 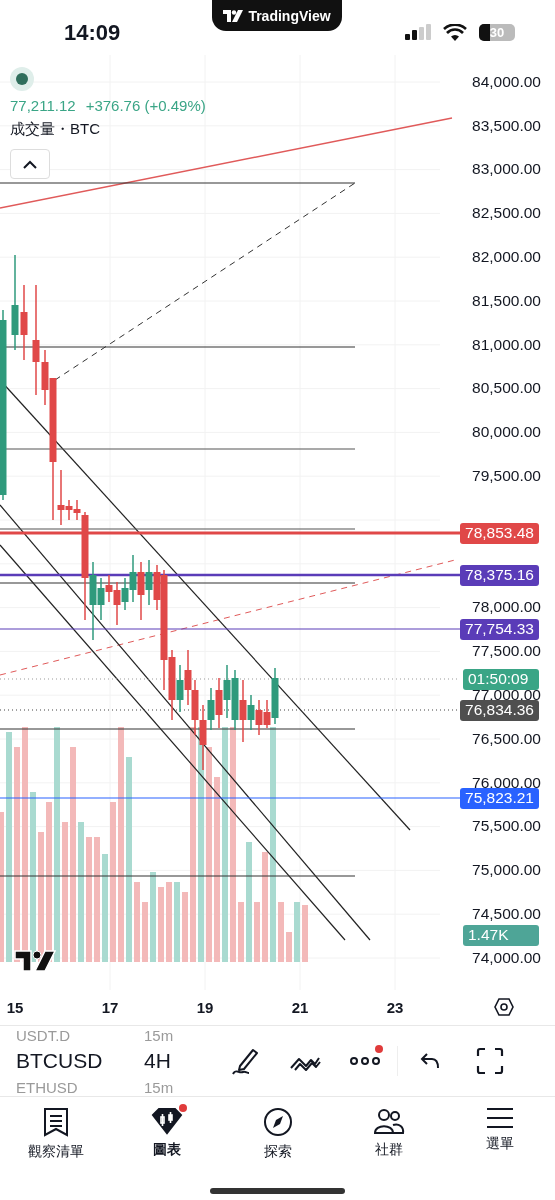 What do you see at coordinates (365, 1061) in the screenshot?
I see `more-icon` at bounding box center [365, 1061].